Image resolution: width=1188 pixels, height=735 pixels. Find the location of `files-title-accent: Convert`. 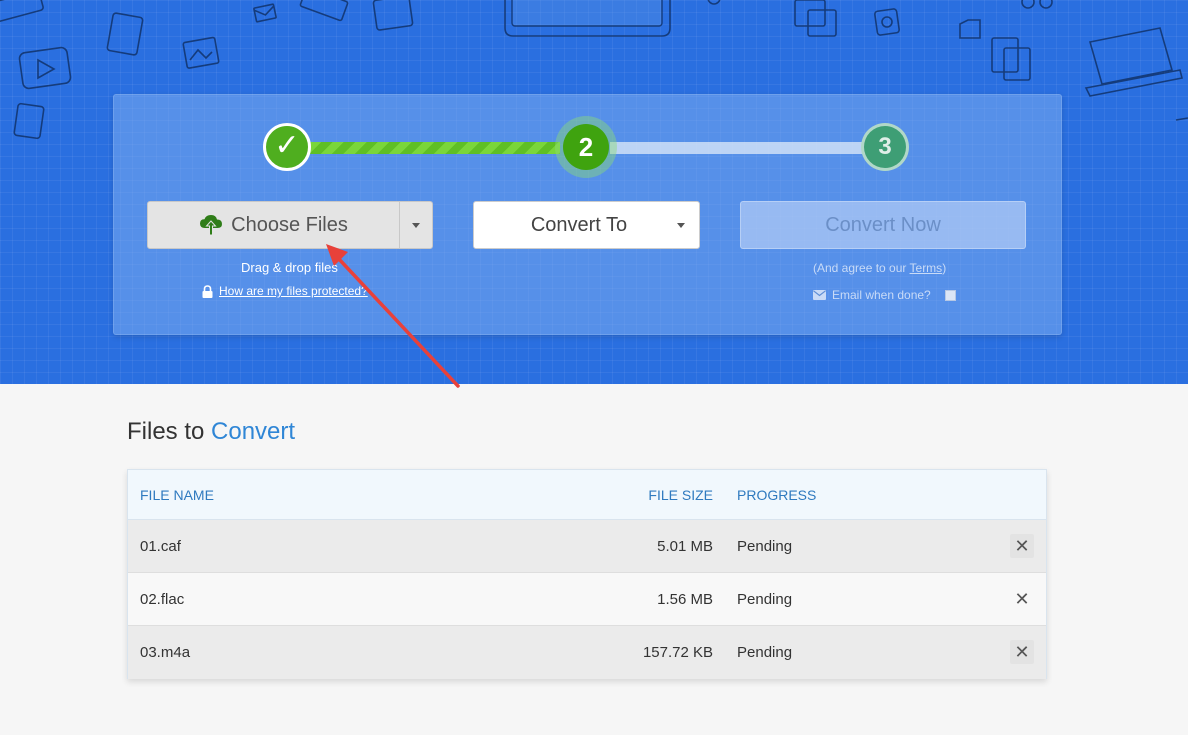

files-title-accent: Convert is located at coordinates (253, 431).